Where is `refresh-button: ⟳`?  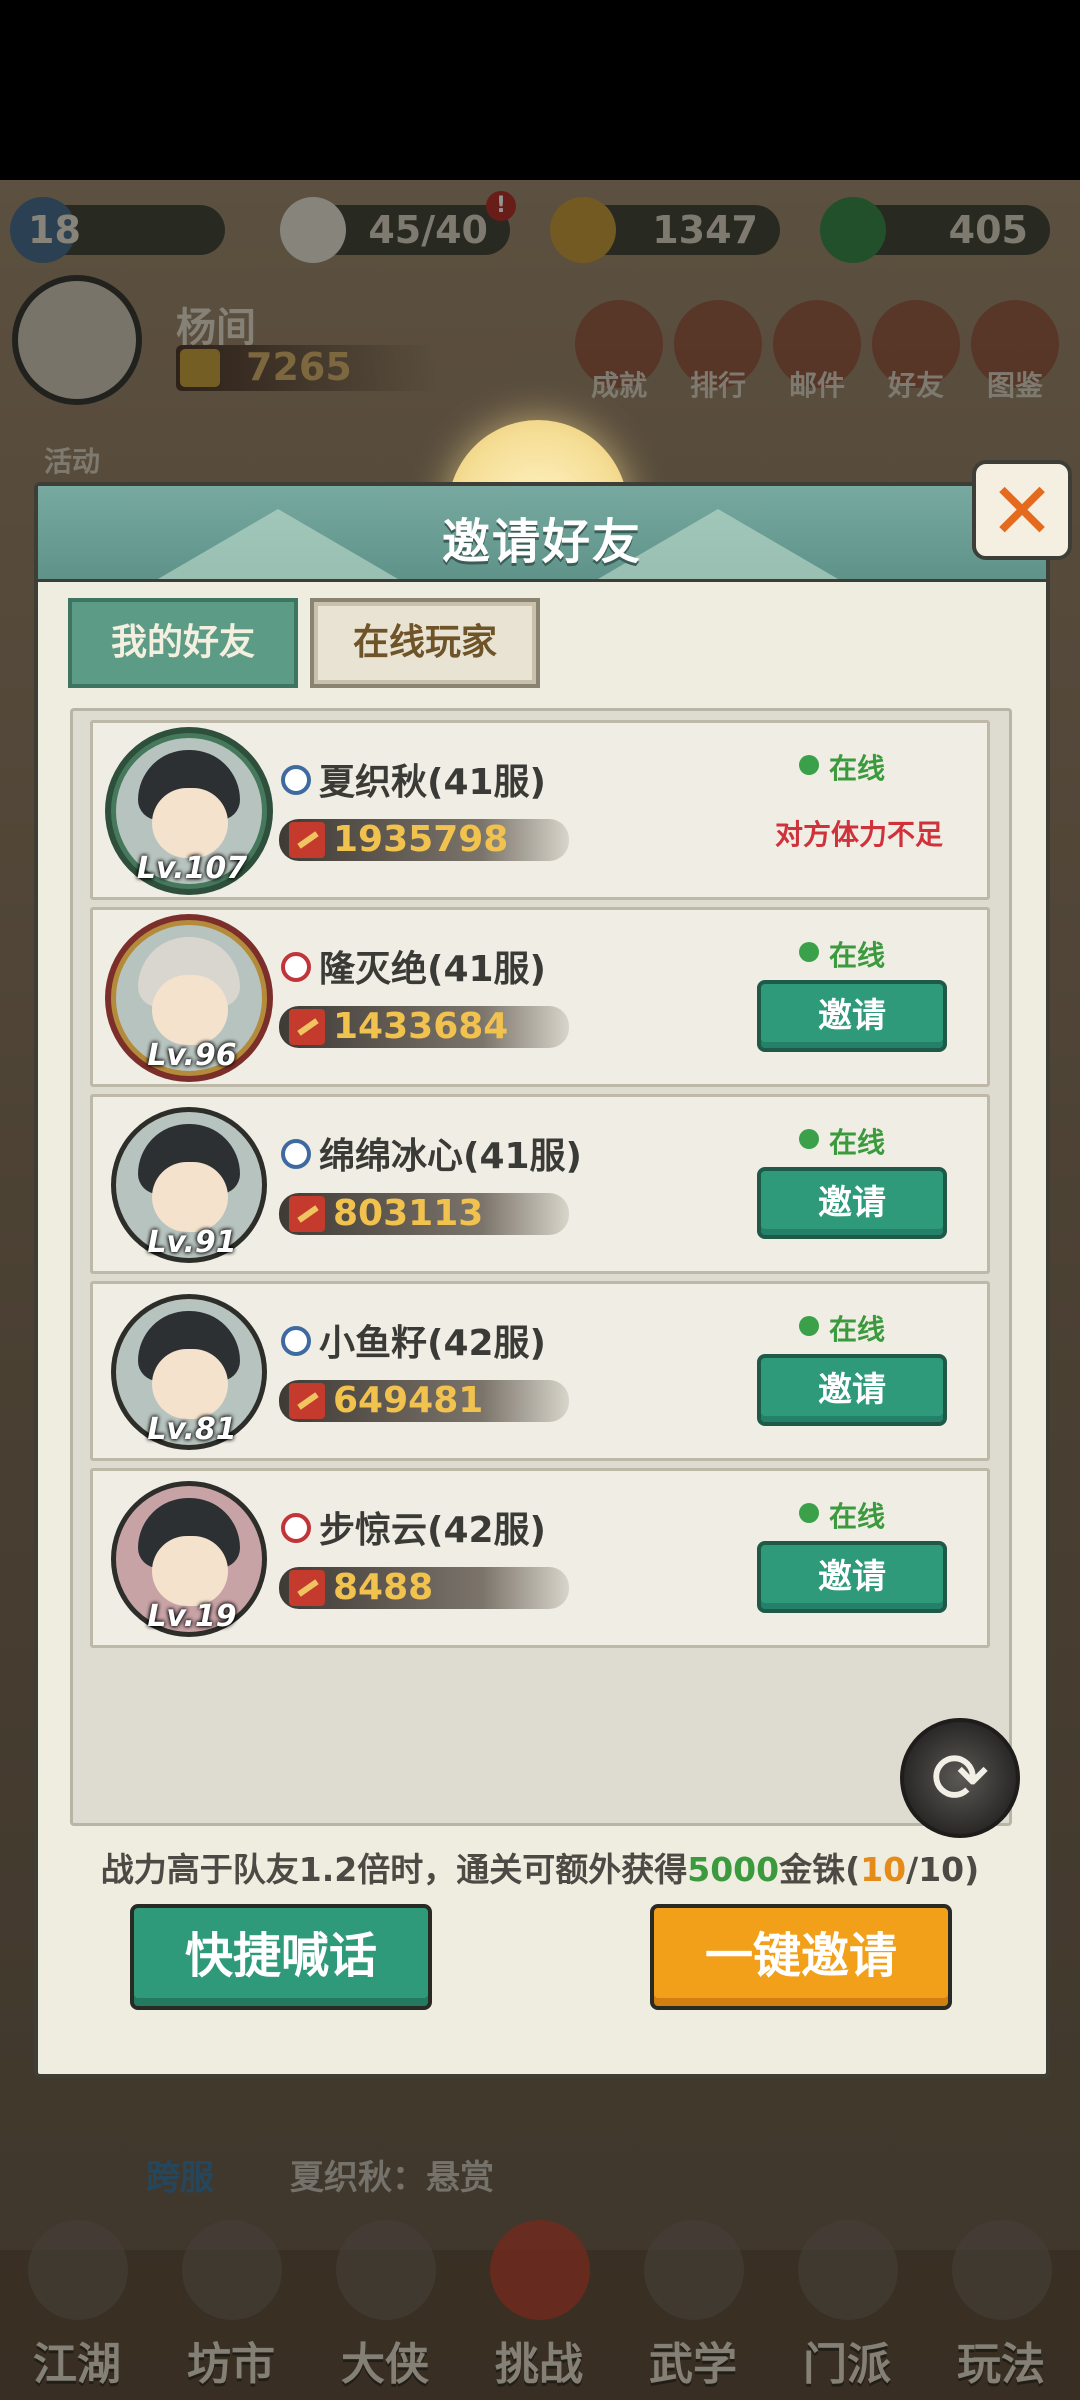
refresh-button: ⟳ is located at coordinates (960, 1778).